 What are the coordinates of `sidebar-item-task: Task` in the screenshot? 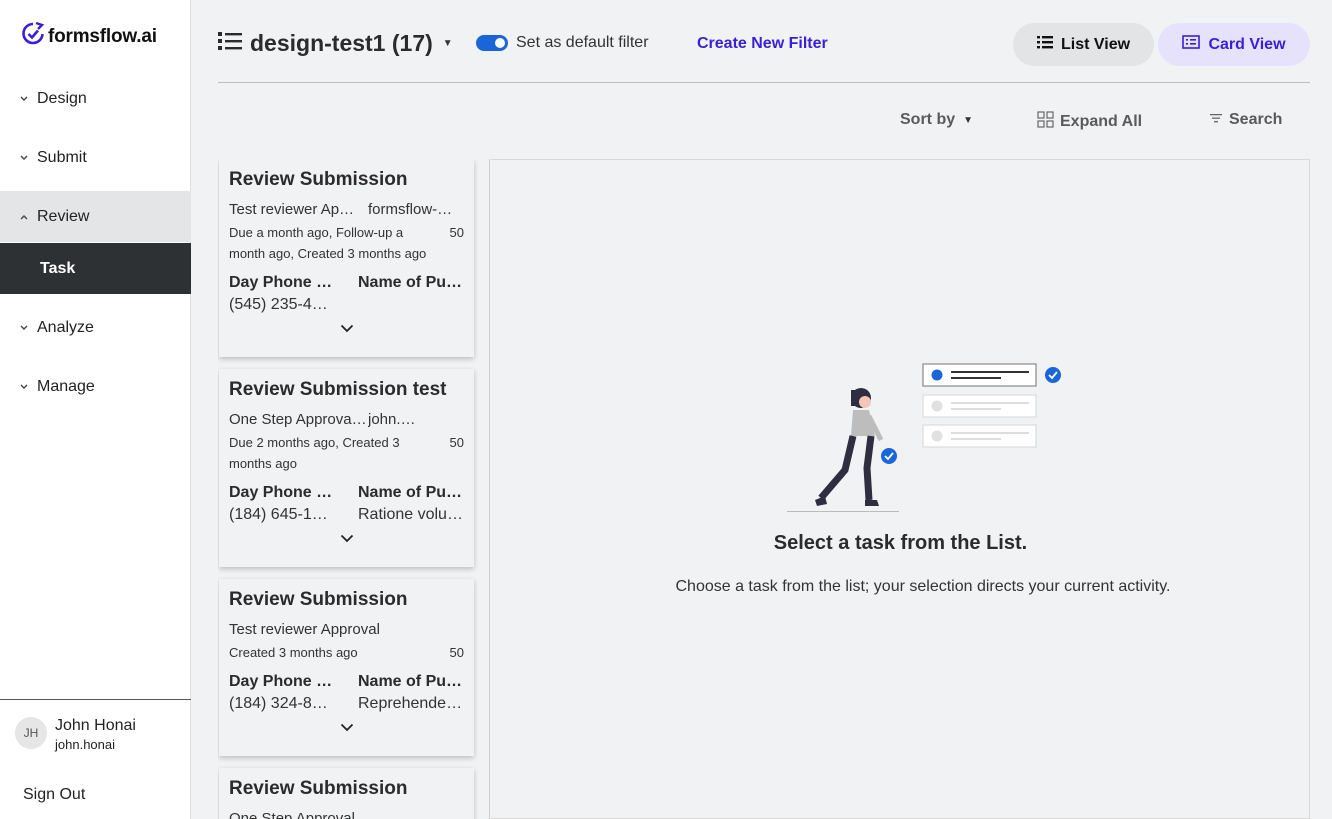 It's located at (95, 268).